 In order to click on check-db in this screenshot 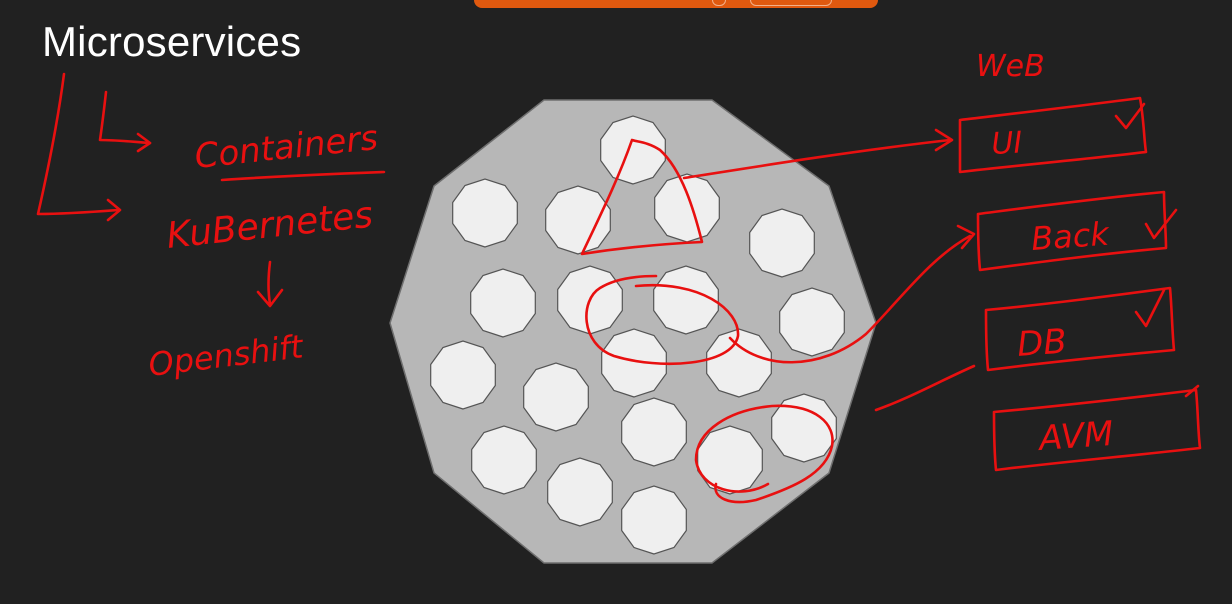, I will do `click(1150, 308)`.